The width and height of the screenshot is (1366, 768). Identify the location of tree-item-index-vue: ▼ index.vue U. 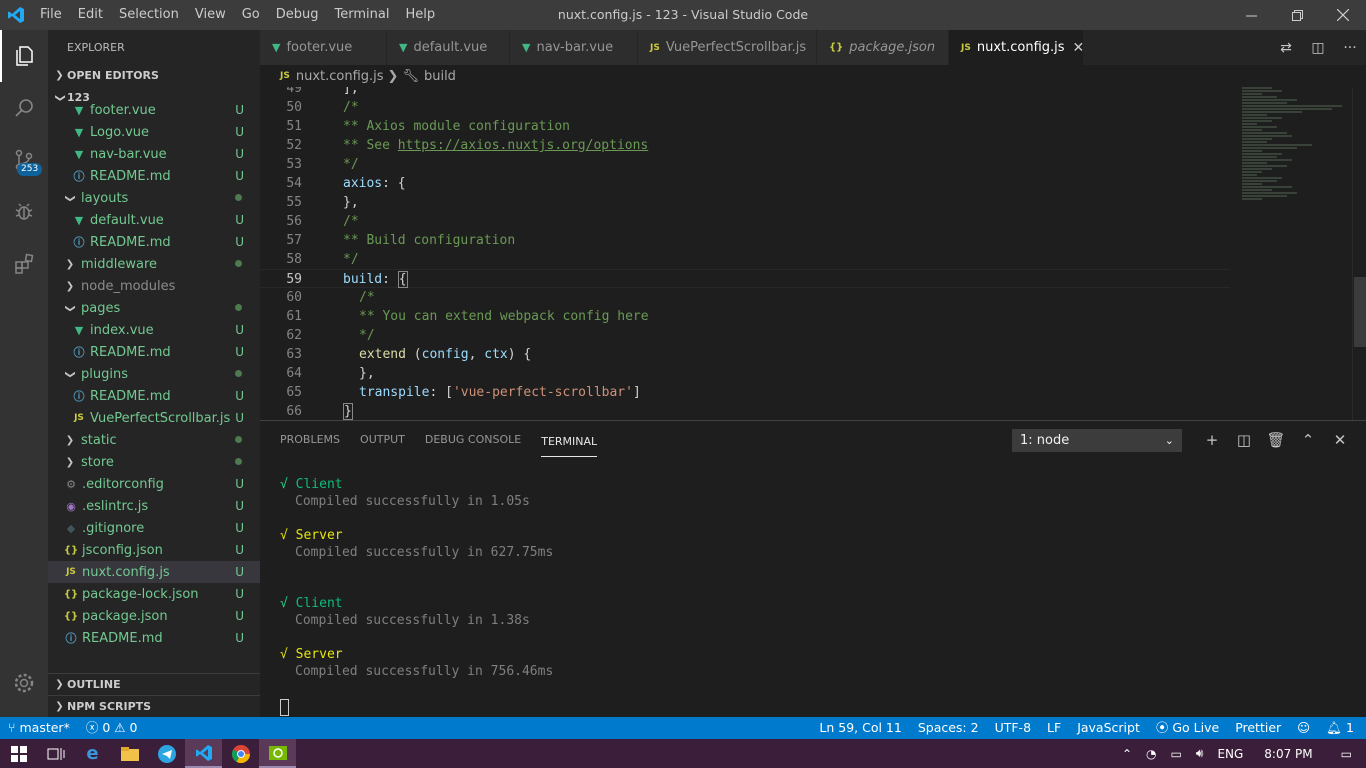
(154, 330).